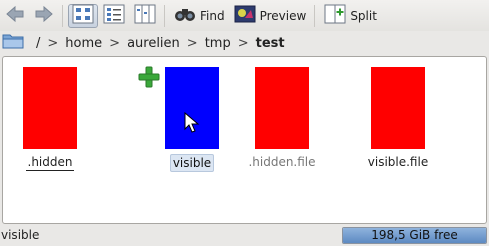 This screenshot has height=246, width=489. I want to click on file-name: visible, so click(192, 163).